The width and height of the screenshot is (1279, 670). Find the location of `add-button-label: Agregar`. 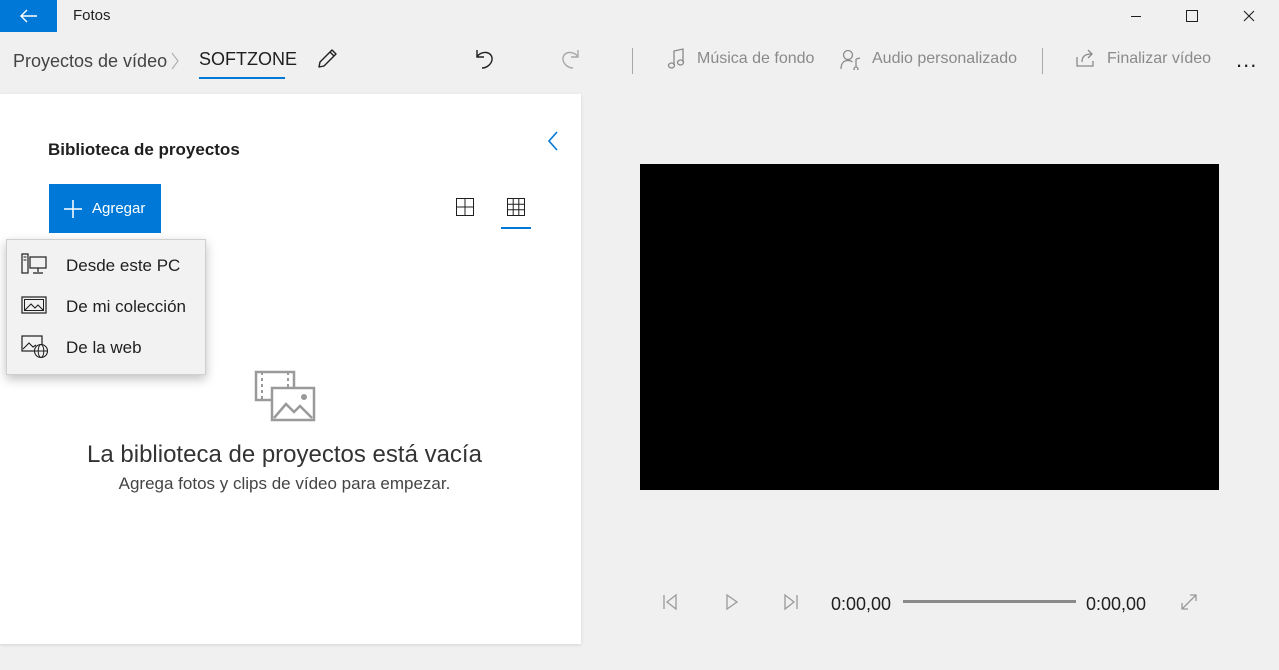

add-button-label: Agregar is located at coordinates (119, 208).